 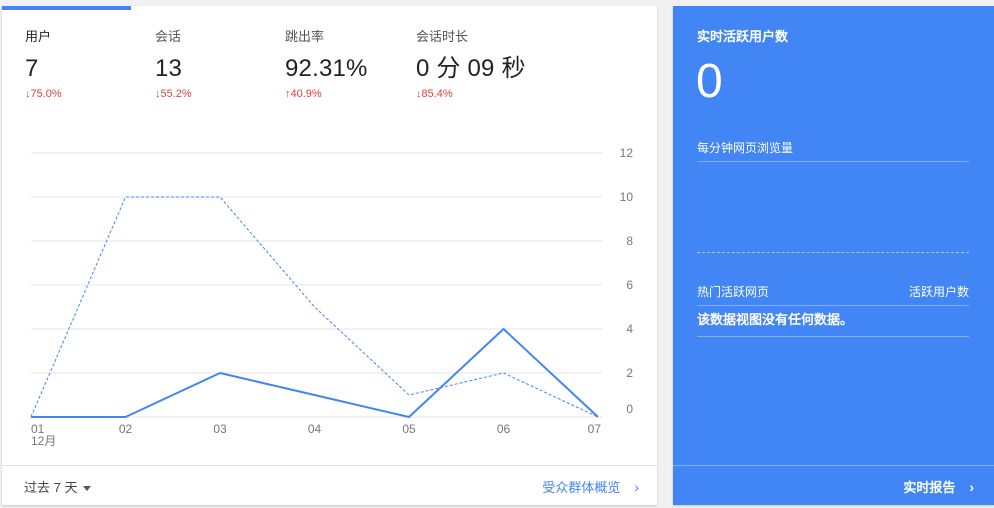 I want to click on date-range-dropdown: 过去 7 天, so click(x=58, y=486).